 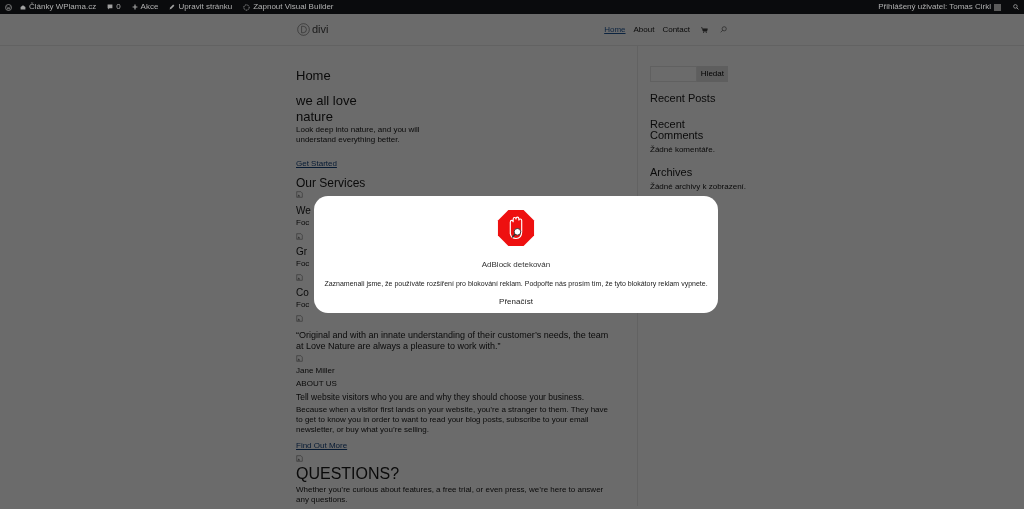 I want to click on admin-bar-item: 0, so click(x=114, y=7).